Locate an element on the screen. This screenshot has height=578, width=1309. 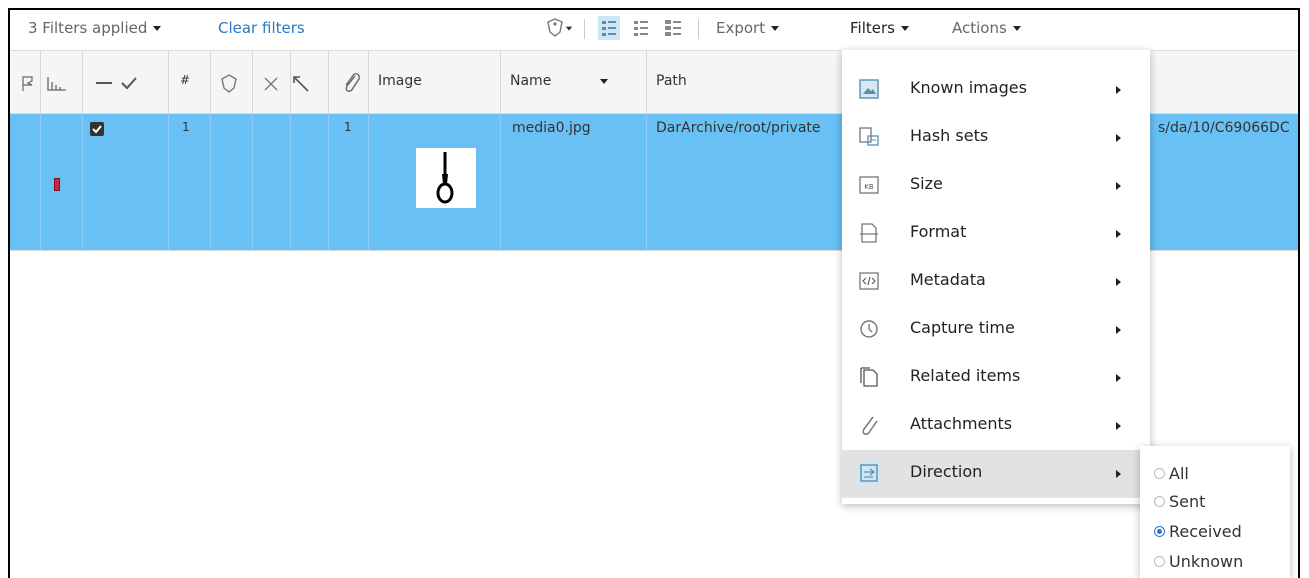
menu-item-capture-time: Capture time is located at coordinates (996, 330).